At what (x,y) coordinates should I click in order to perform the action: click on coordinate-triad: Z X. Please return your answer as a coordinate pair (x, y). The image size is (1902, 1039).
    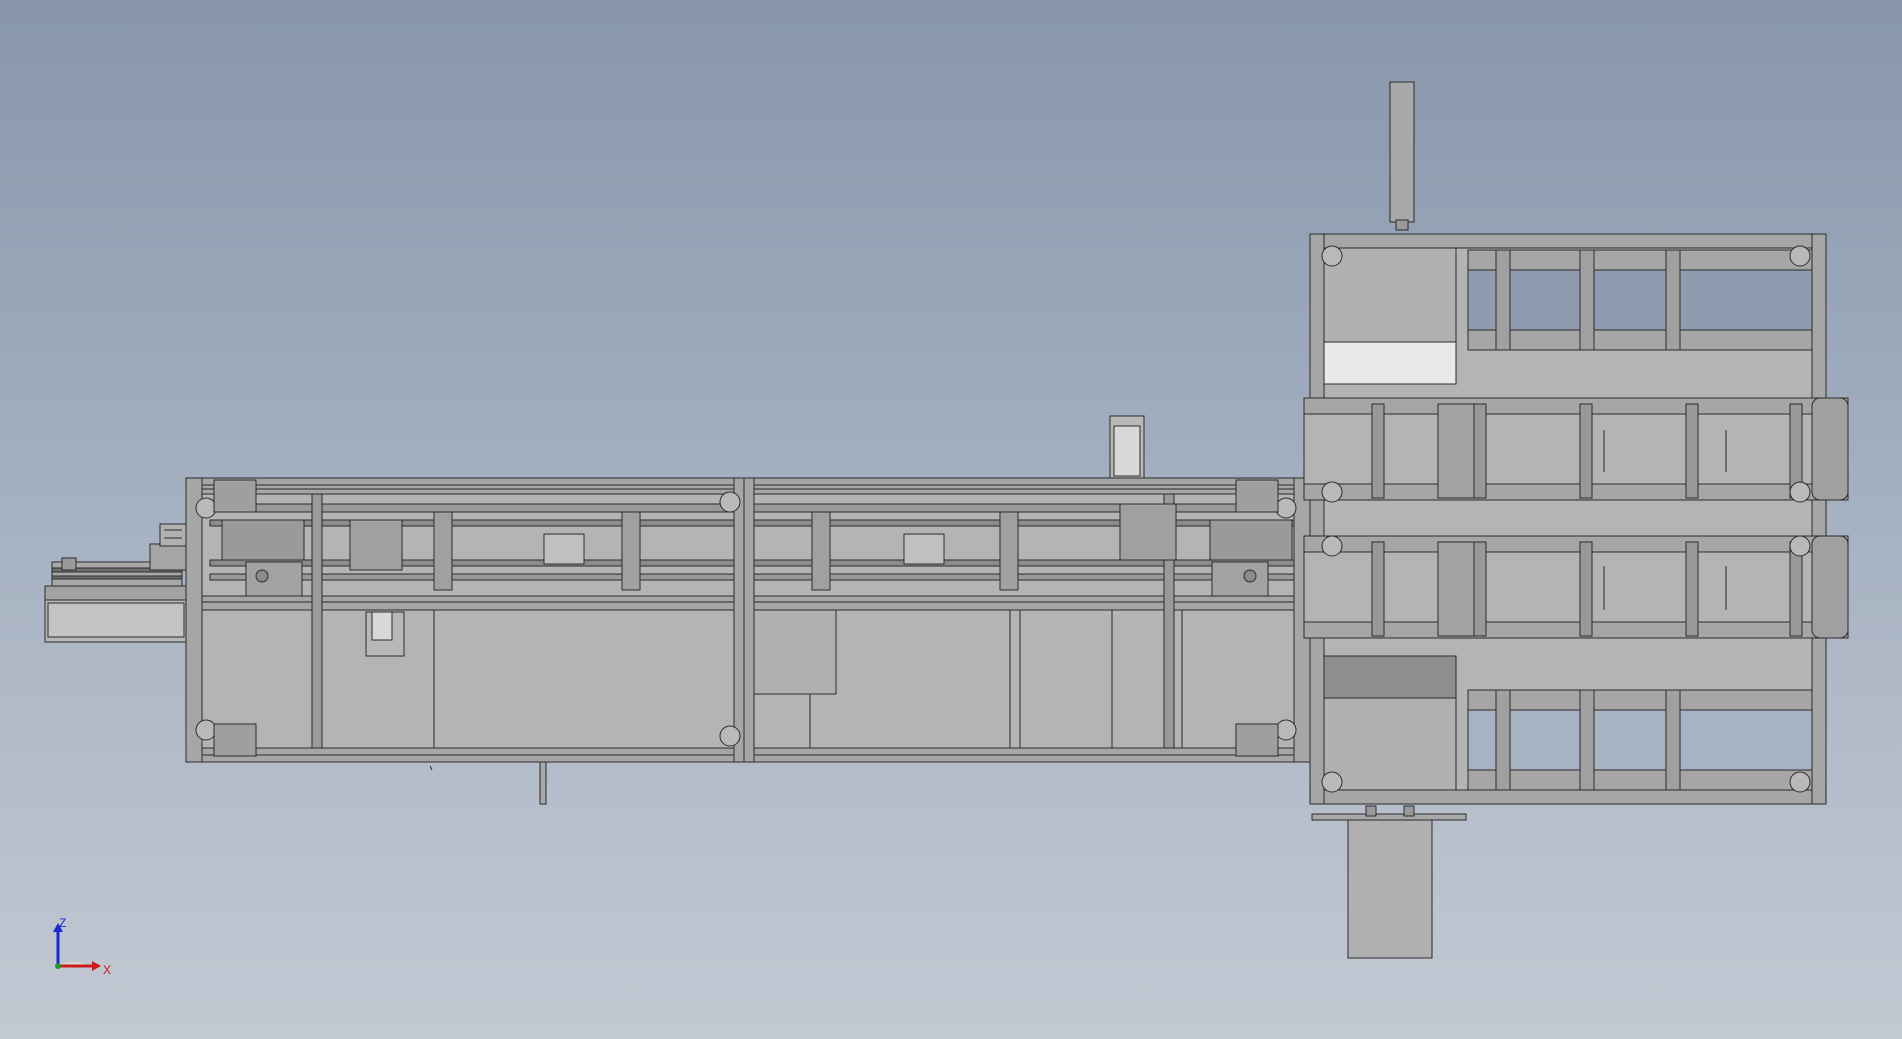
    Looking at the image, I should click on (84, 948).